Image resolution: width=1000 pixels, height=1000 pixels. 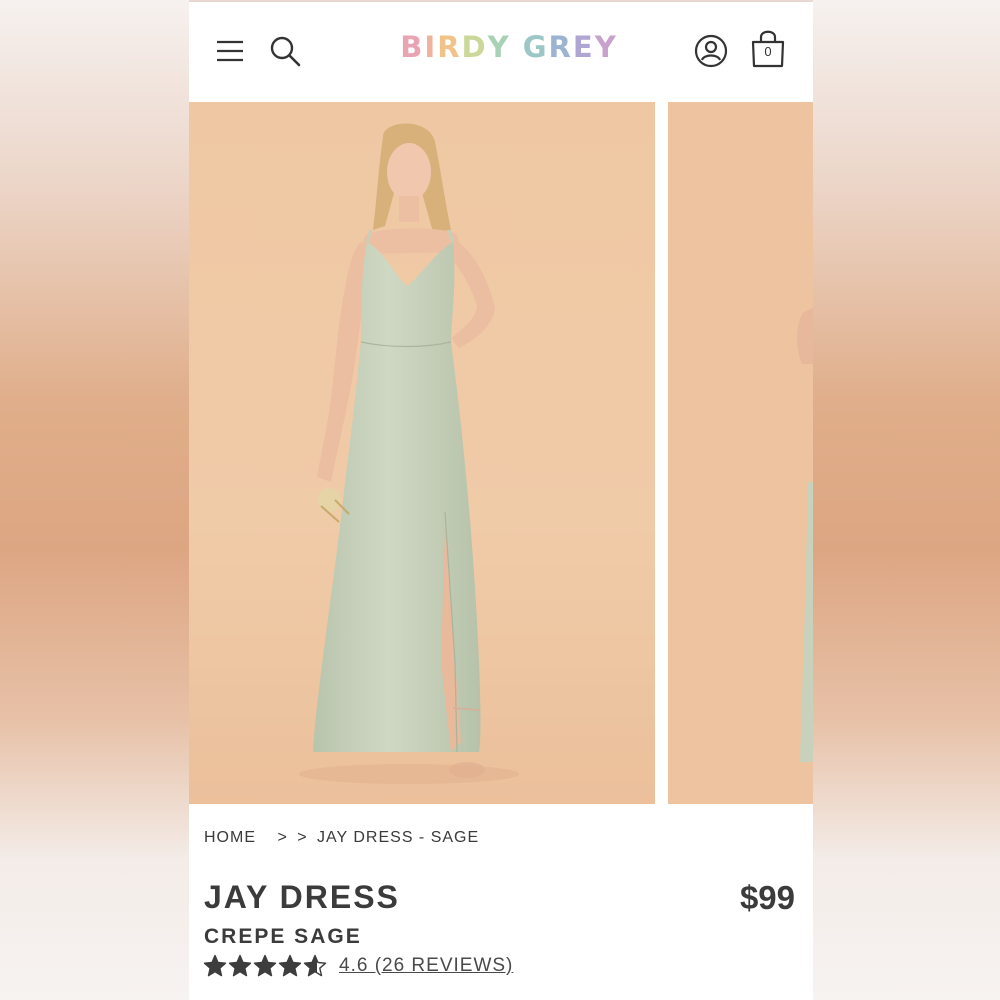 What do you see at coordinates (230, 837) in the screenshot?
I see `breadcrumb-home-link: HOME` at bounding box center [230, 837].